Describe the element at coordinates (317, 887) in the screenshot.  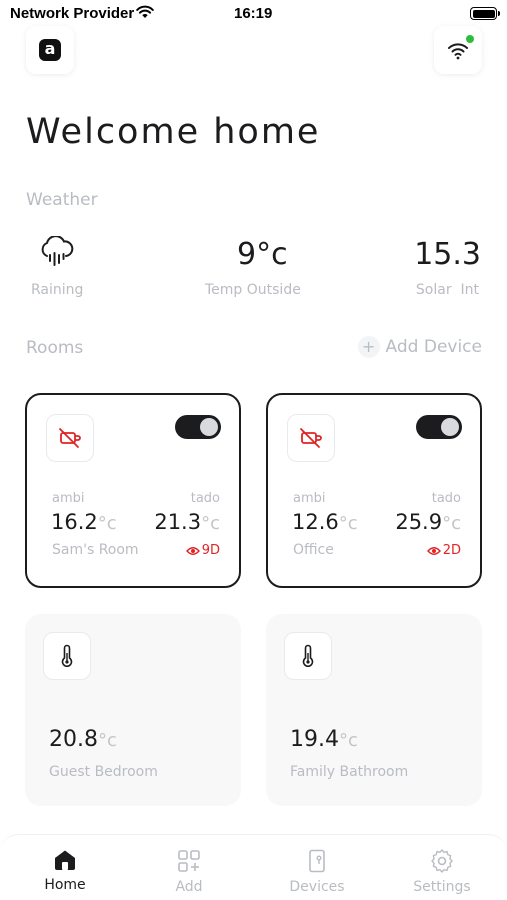
I see `tab-label: Devices` at that location.